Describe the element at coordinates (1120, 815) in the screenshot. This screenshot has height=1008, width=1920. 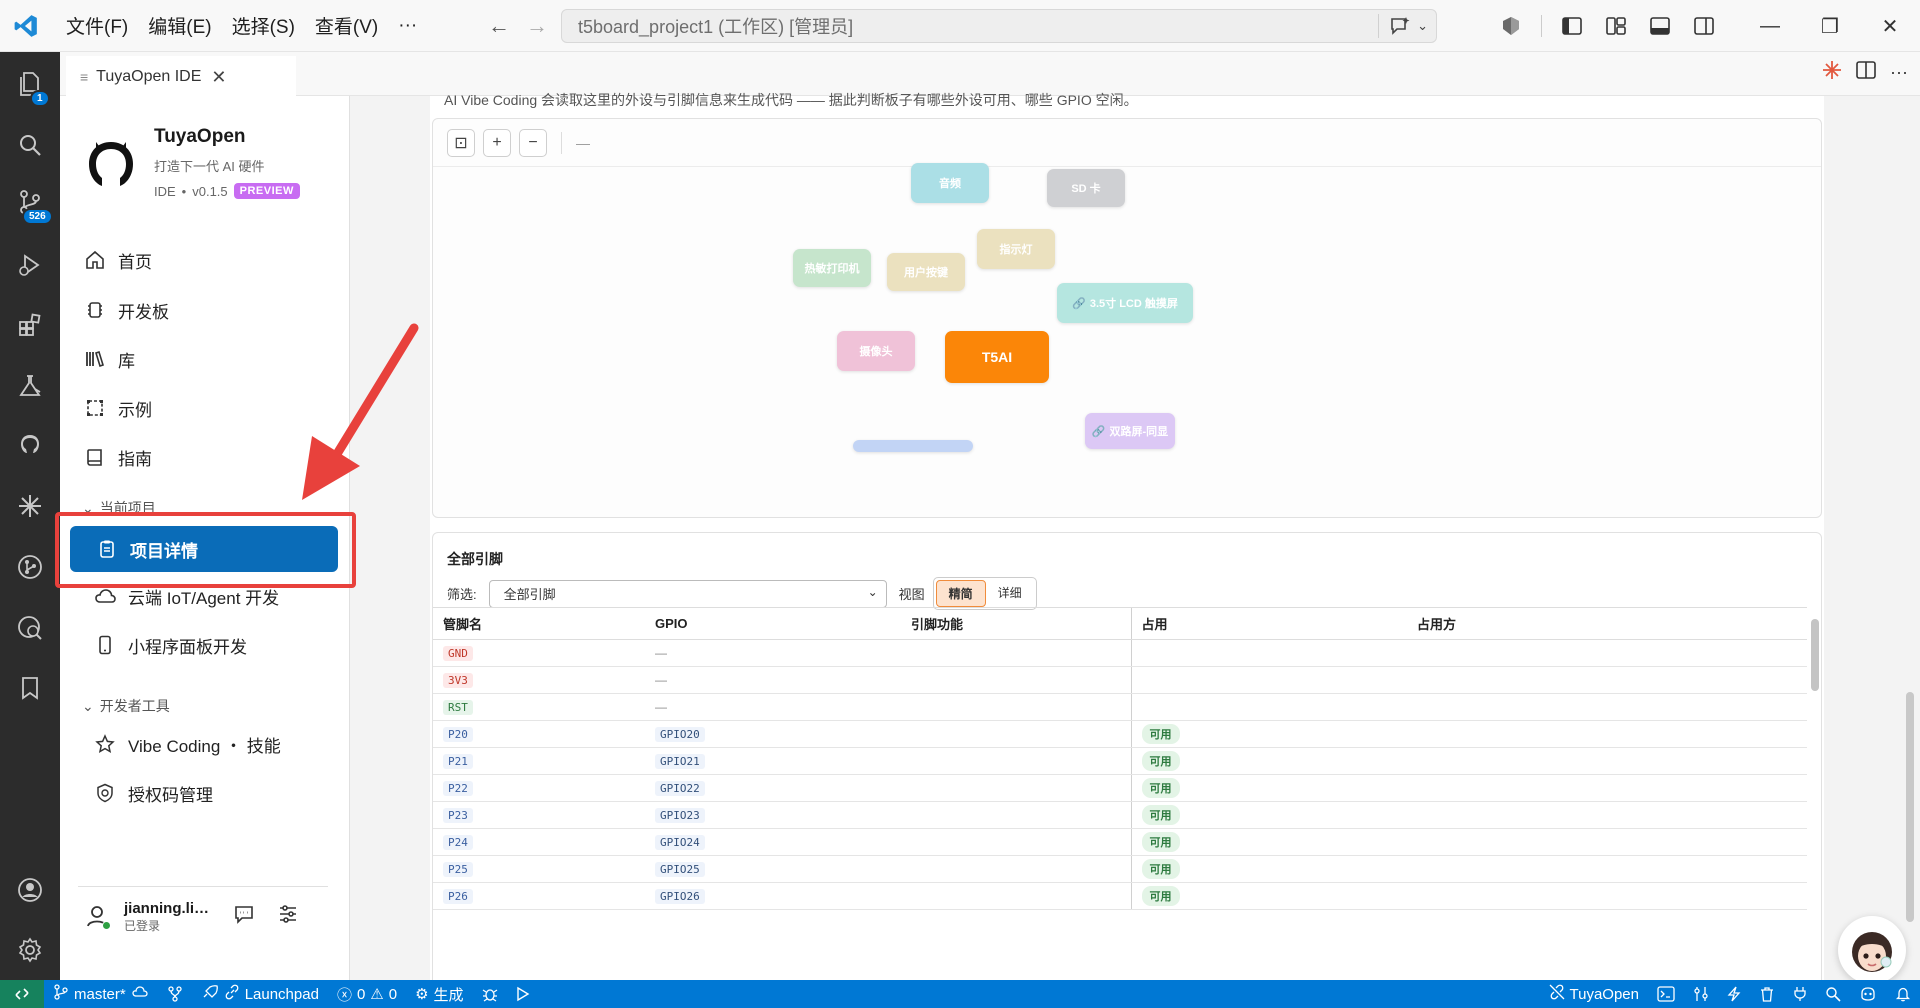
I see `table-row: P23 GPIO23 可用` at that location.